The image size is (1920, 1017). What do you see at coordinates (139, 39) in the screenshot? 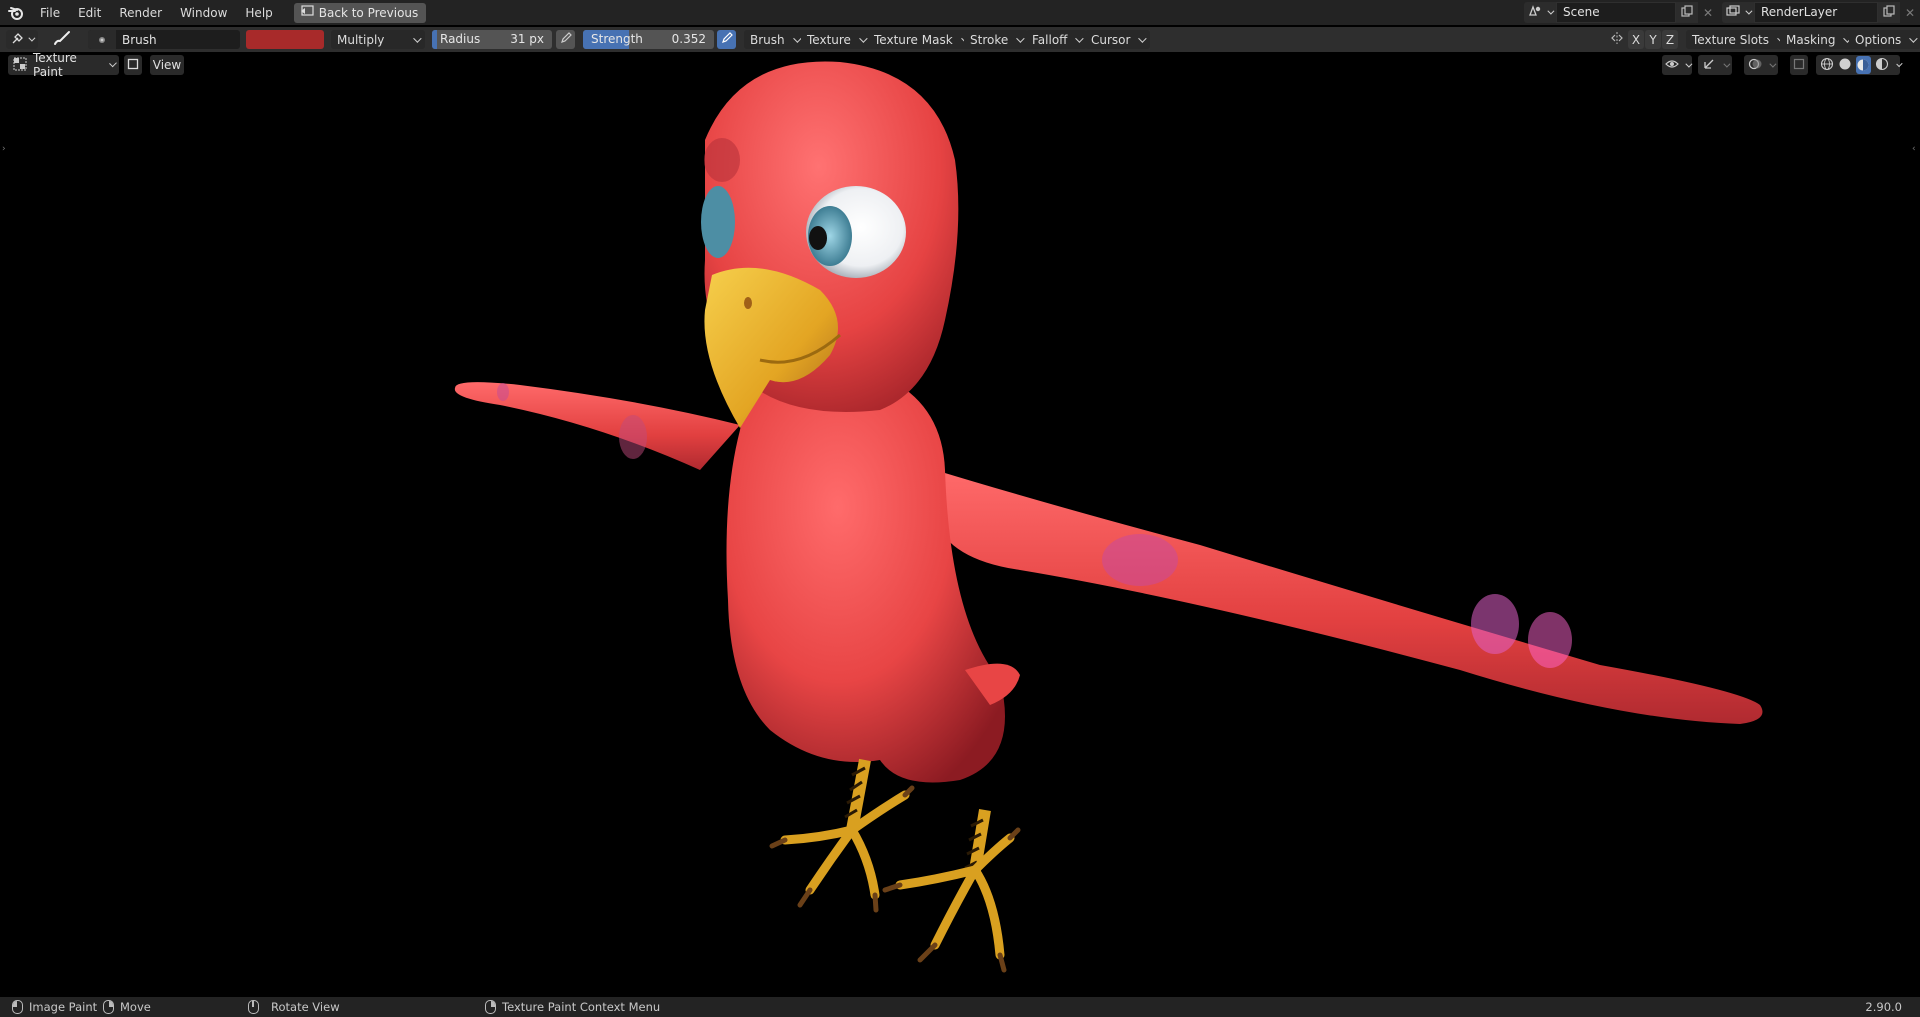
I see `brush-name: Brush` at bounding box center [139, 39].